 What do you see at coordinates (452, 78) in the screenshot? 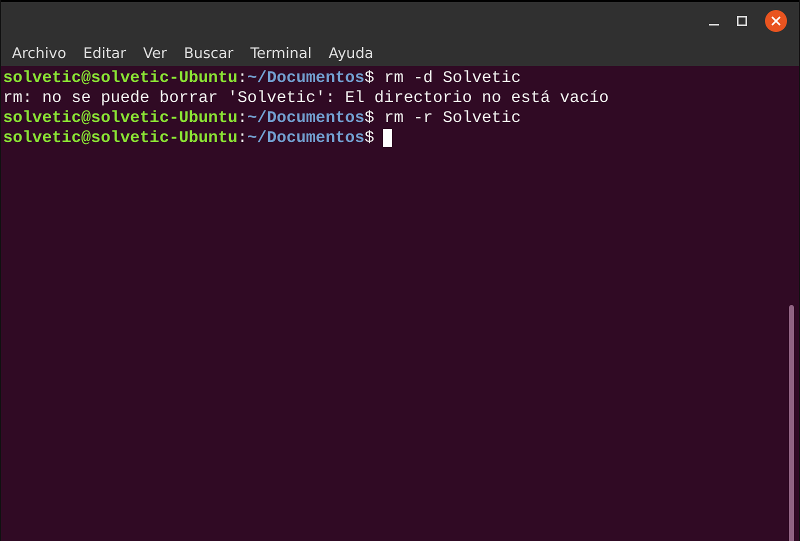
I see `command-text: rm -d Solvetic` at bounding box center [452, 78].